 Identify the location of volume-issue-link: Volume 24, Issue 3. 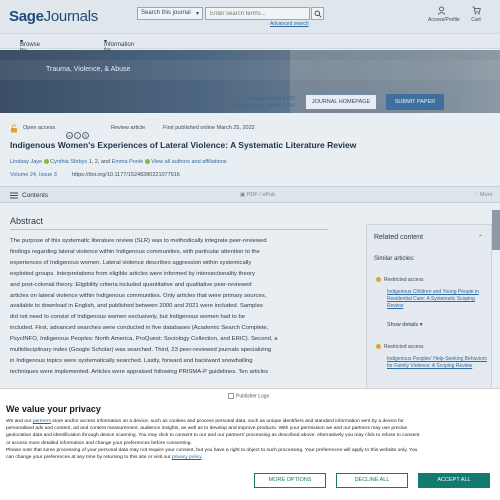
(33, 175).